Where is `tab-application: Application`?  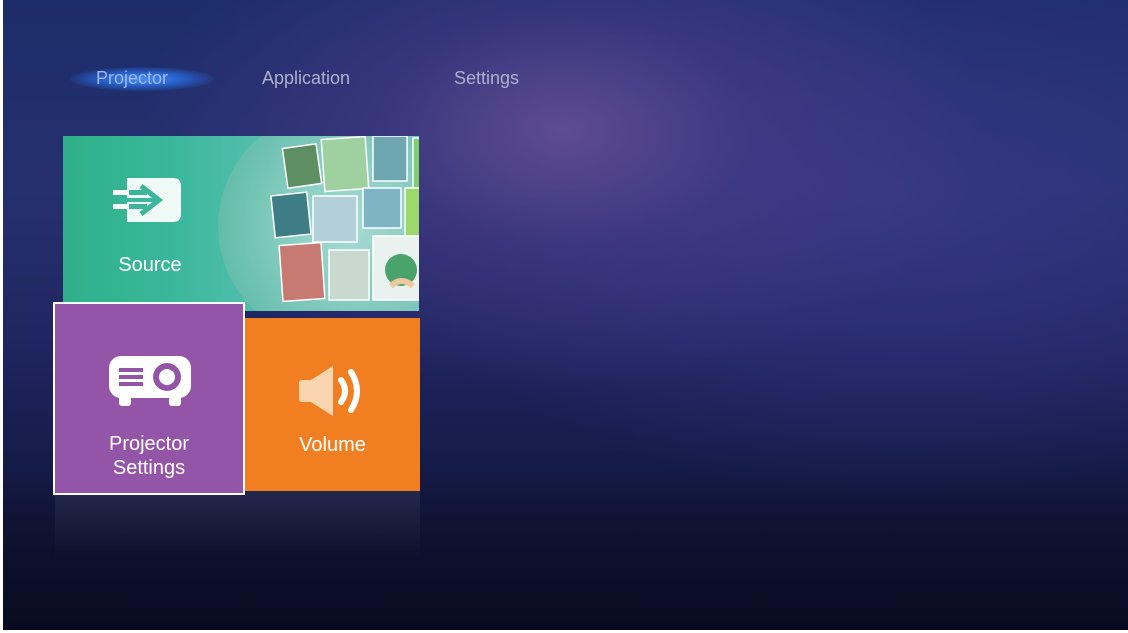 tab-application: Application is located at coordinates (306, 78).